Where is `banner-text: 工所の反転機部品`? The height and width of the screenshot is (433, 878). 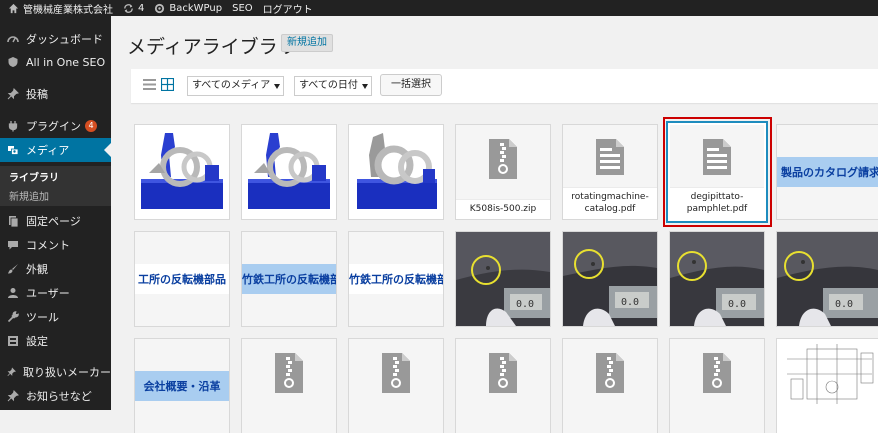
banner-text: 工所の反転機部品 is located at coordinates (182, 279).